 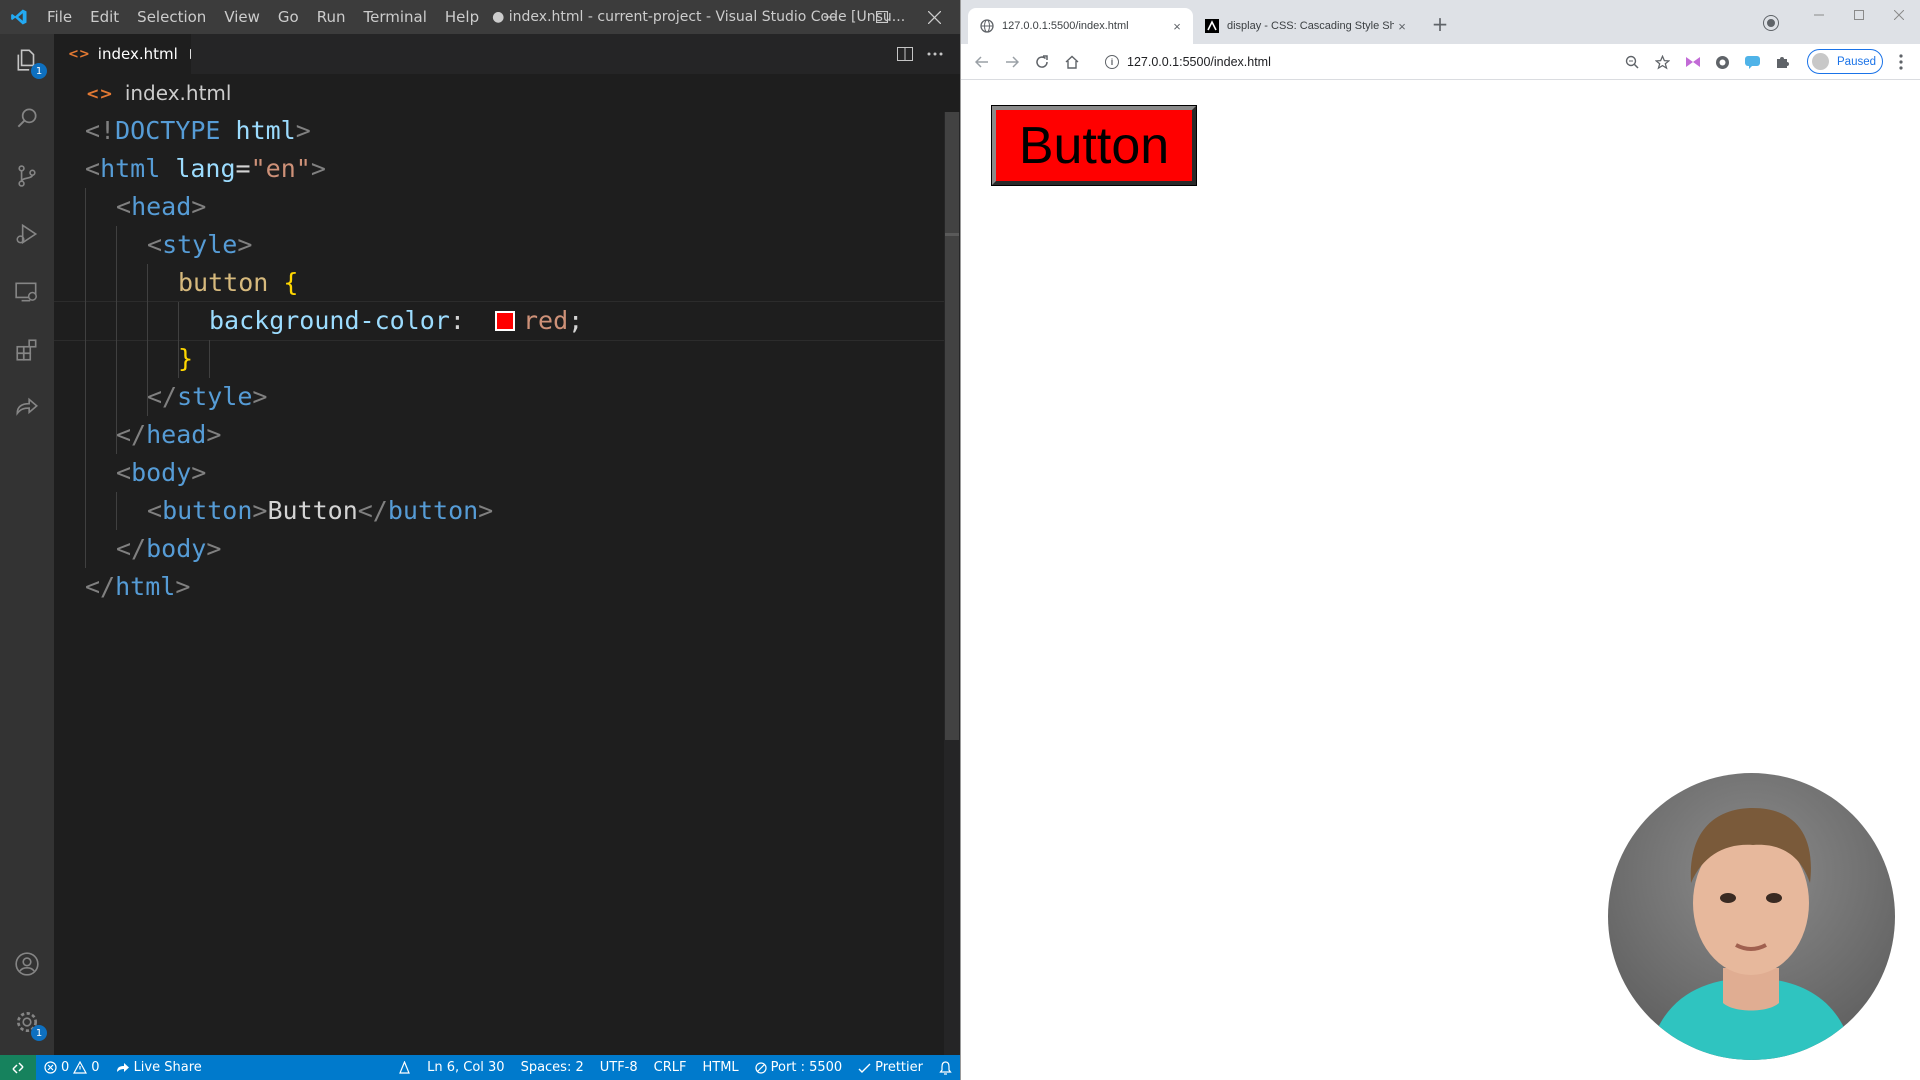 What do you see at coordinates (39, 71) in the screenshot?
I see `explorer-badge: 1` at bounding box center [39, 71].